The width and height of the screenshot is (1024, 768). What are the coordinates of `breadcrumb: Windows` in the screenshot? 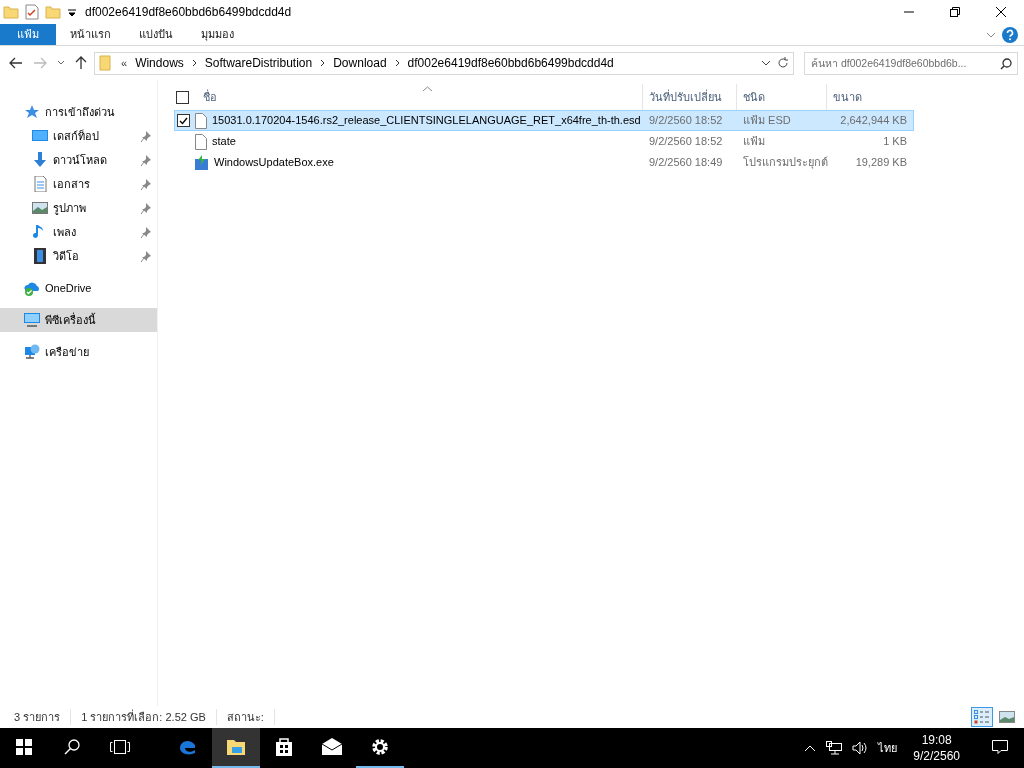 It's located at (159, 63).